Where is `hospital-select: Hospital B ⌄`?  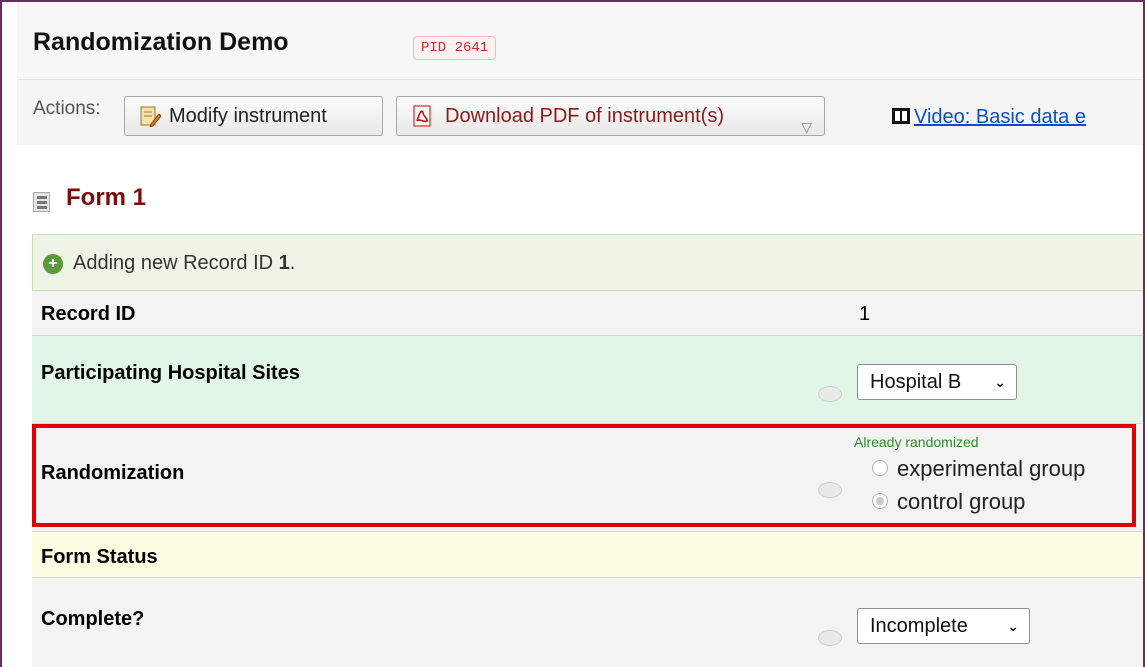
hospital-select: Hospital B ⌄ is located at coordinates (937, 382).